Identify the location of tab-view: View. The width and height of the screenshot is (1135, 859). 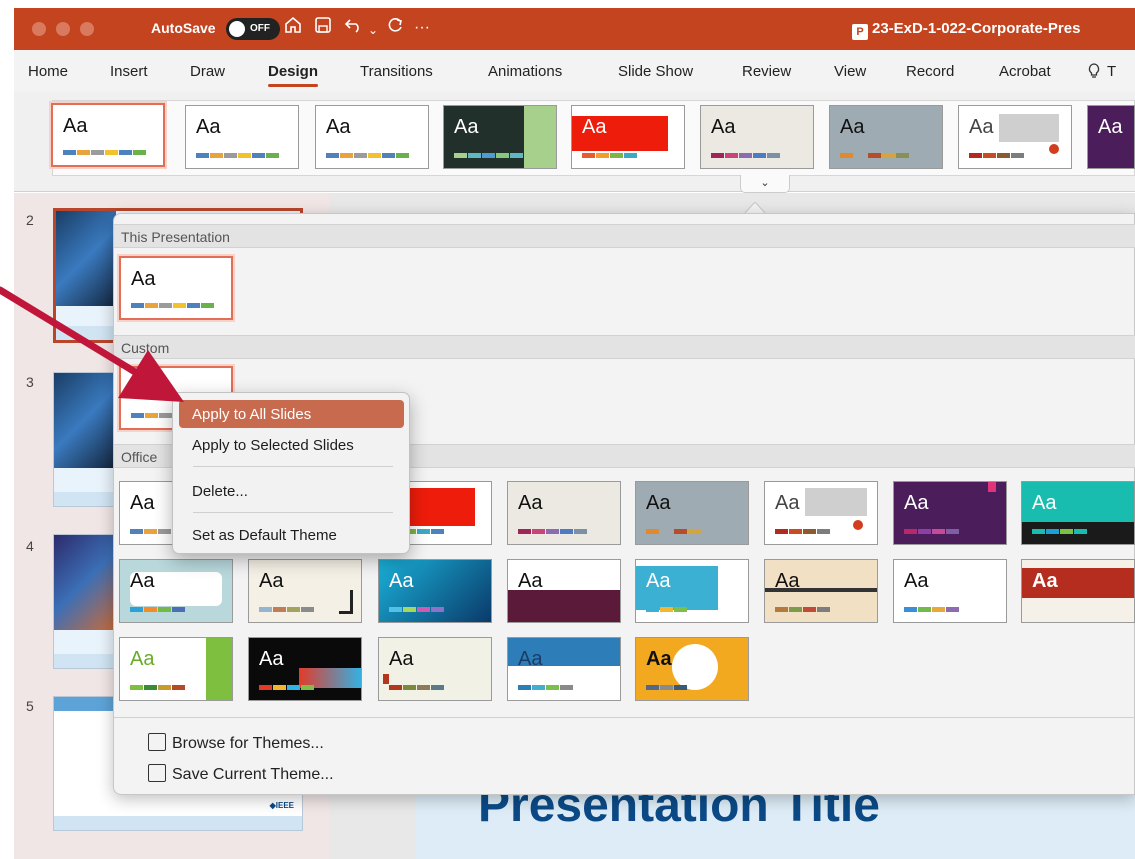
(850, 71).